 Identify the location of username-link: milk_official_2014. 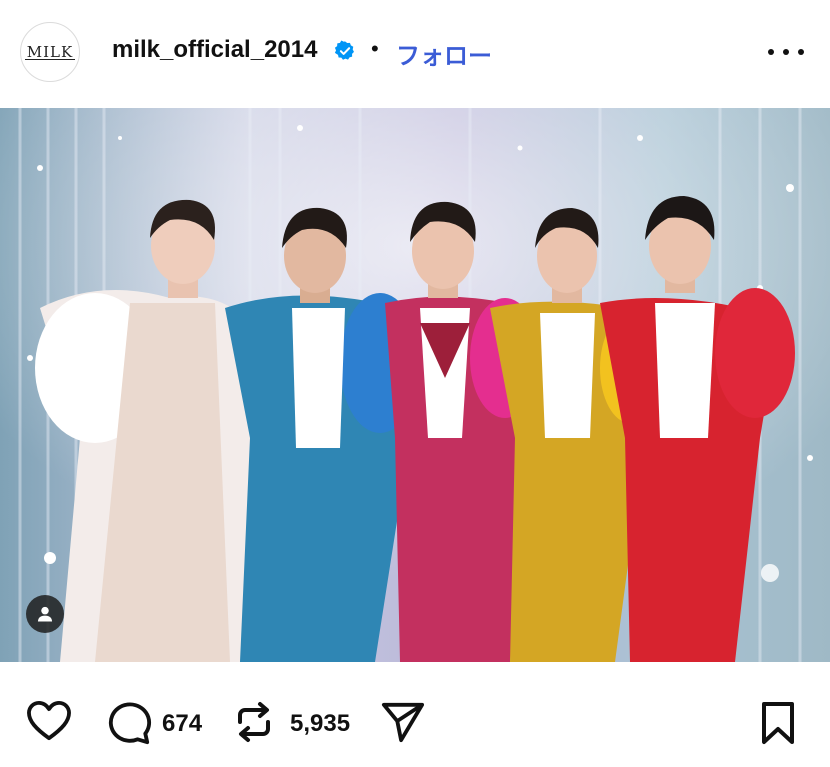
(214, 50).